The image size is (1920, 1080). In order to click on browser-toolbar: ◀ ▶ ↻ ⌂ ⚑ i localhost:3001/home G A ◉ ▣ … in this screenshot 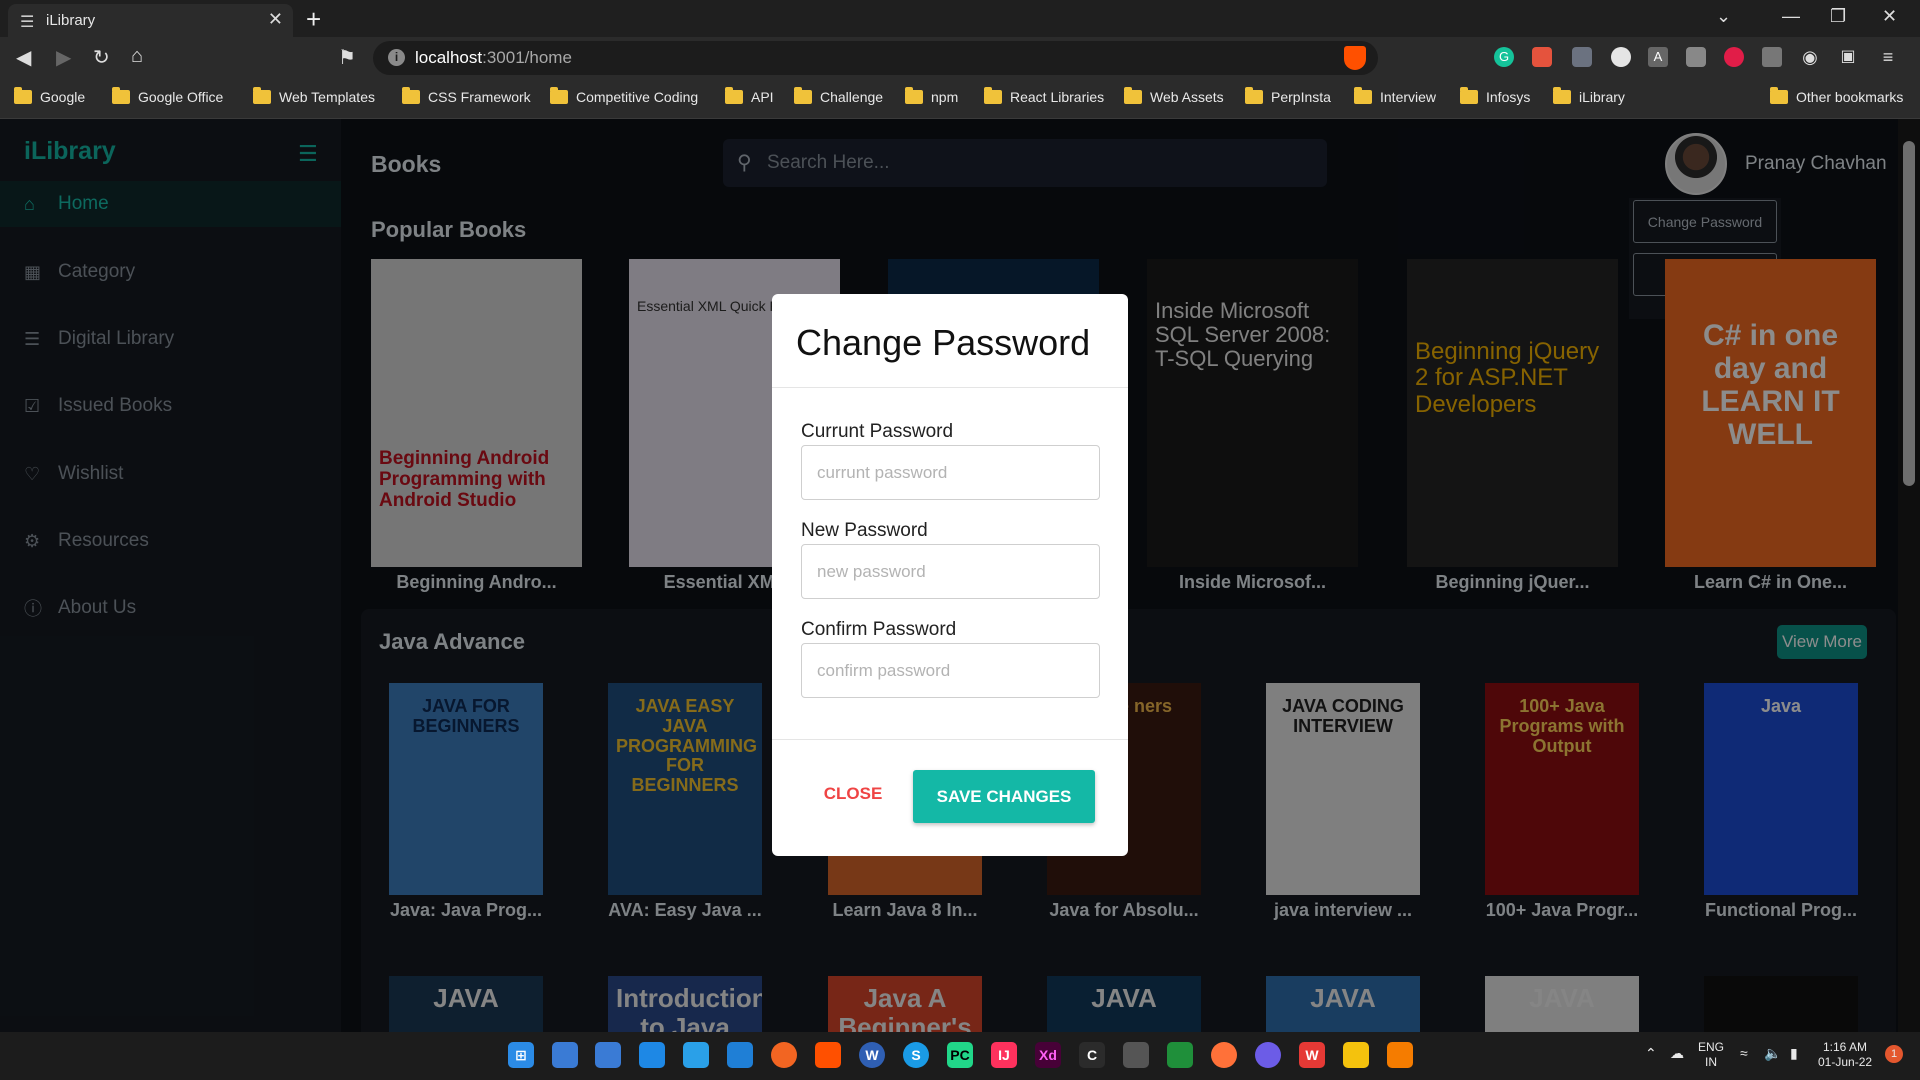, I will do `click(960, 58)`.